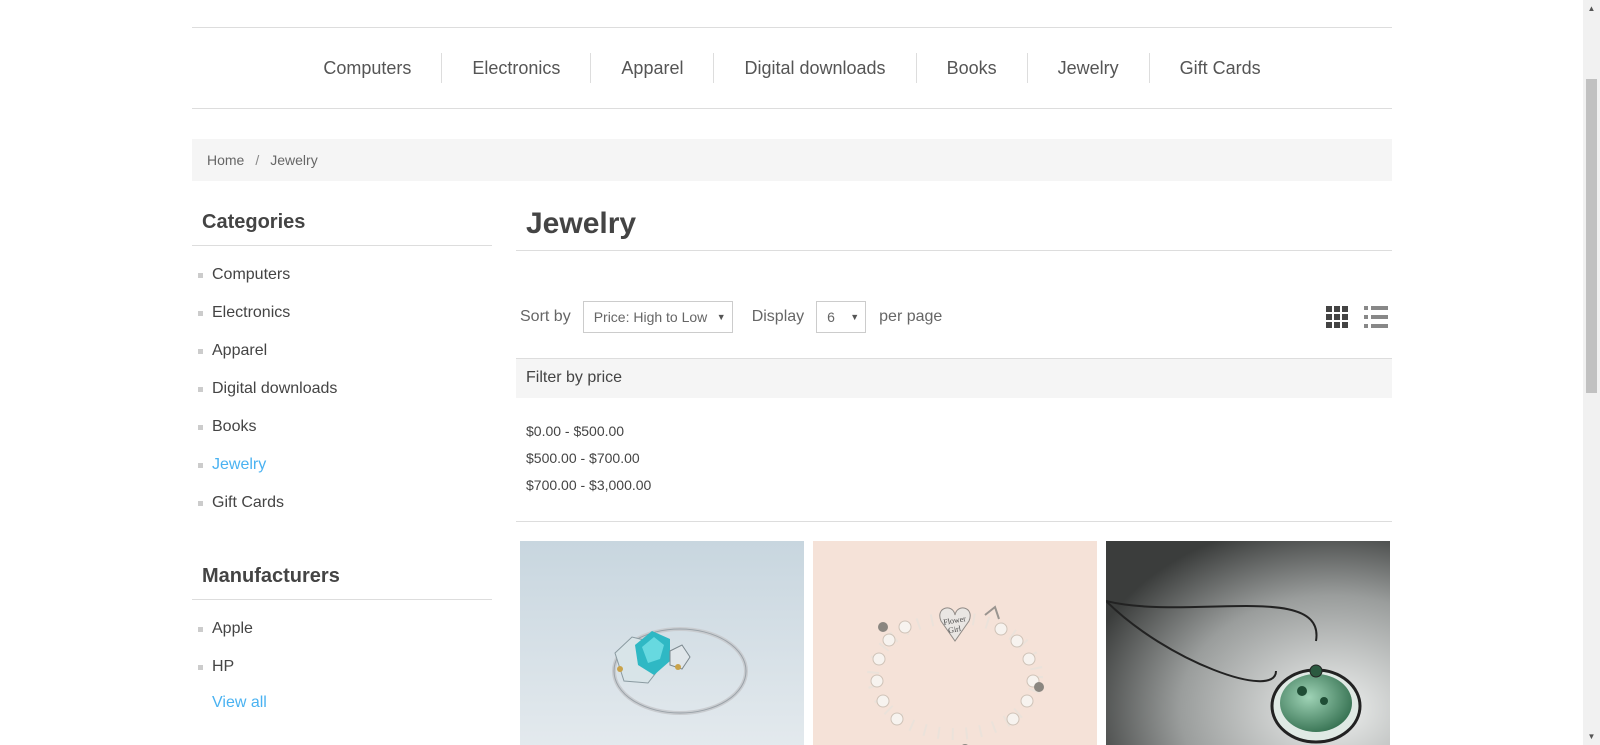 Image resolution: width=1600 pixels, height=745 pixels. What do you see at coordinates (342, 667) in the screenshot?
I see `manufacturer-item-hp: HP` at bounding box center [342, 667].